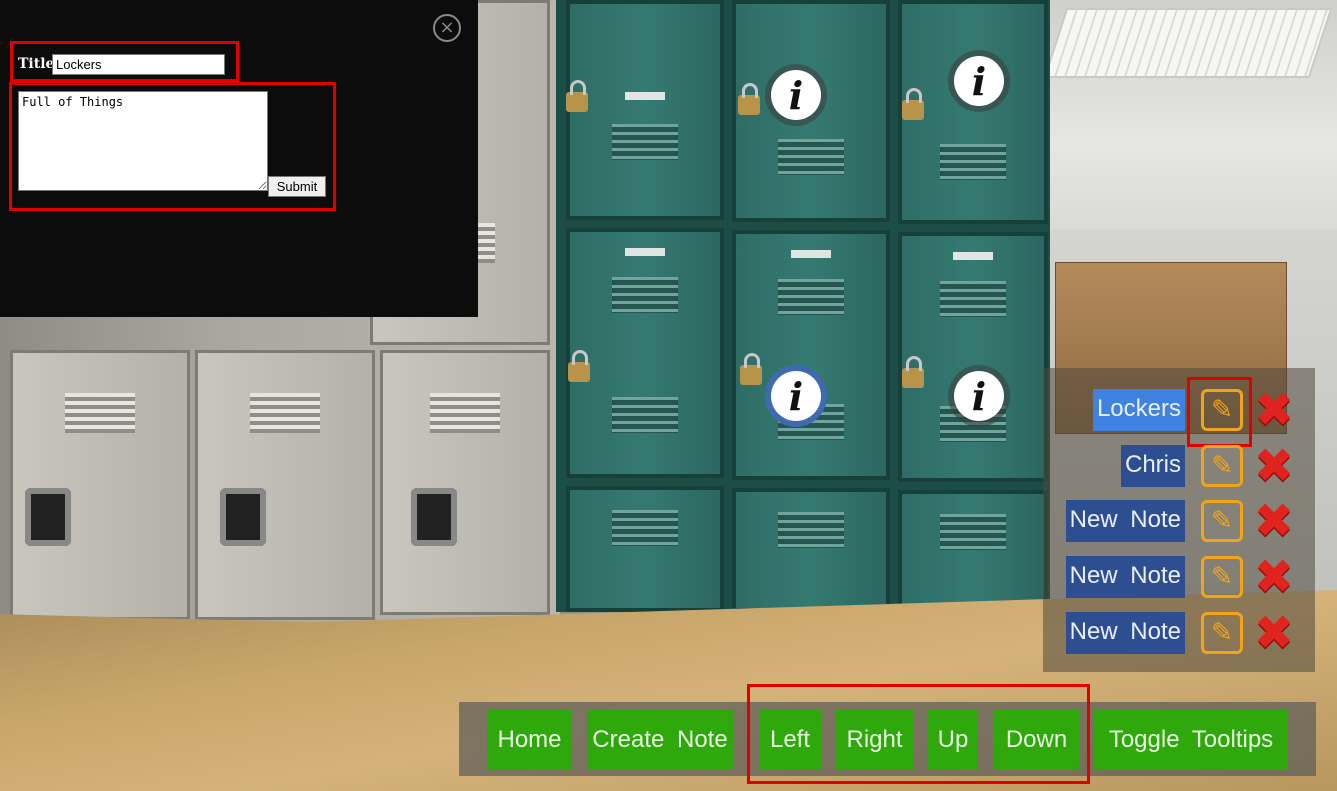 This screenshot has width=1337, height=791. I want to click on create-note-button: Create Note, so click(660, 740).